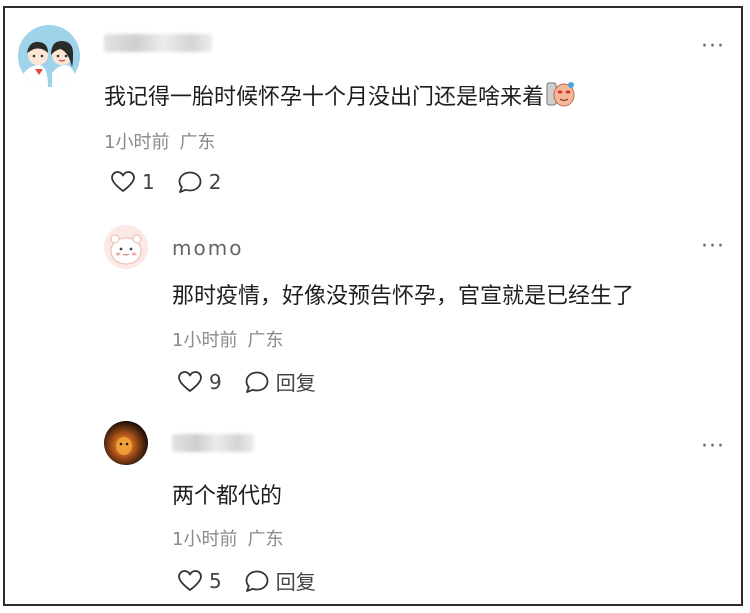 This screenshot has height=613, width=750. Describe the element at coordinates (561, 97) in the screenshot. I see `face-sticker-icon` at that location.